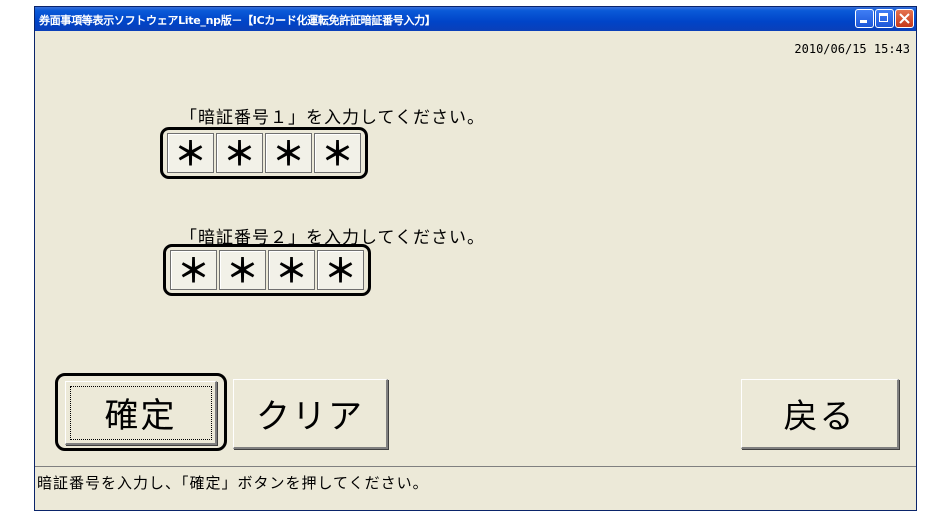 This screenshot has height=517, width=938. I want to click on confirm-button: 確定, so click(141, 413).